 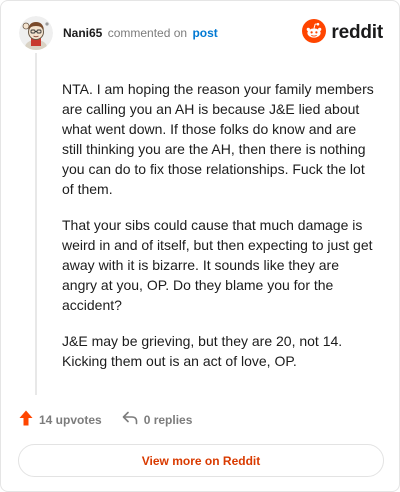 What do you see at coordinates (204, 33) in the screenshot?
I see `post-link: post` at bounding box center [204, 33].